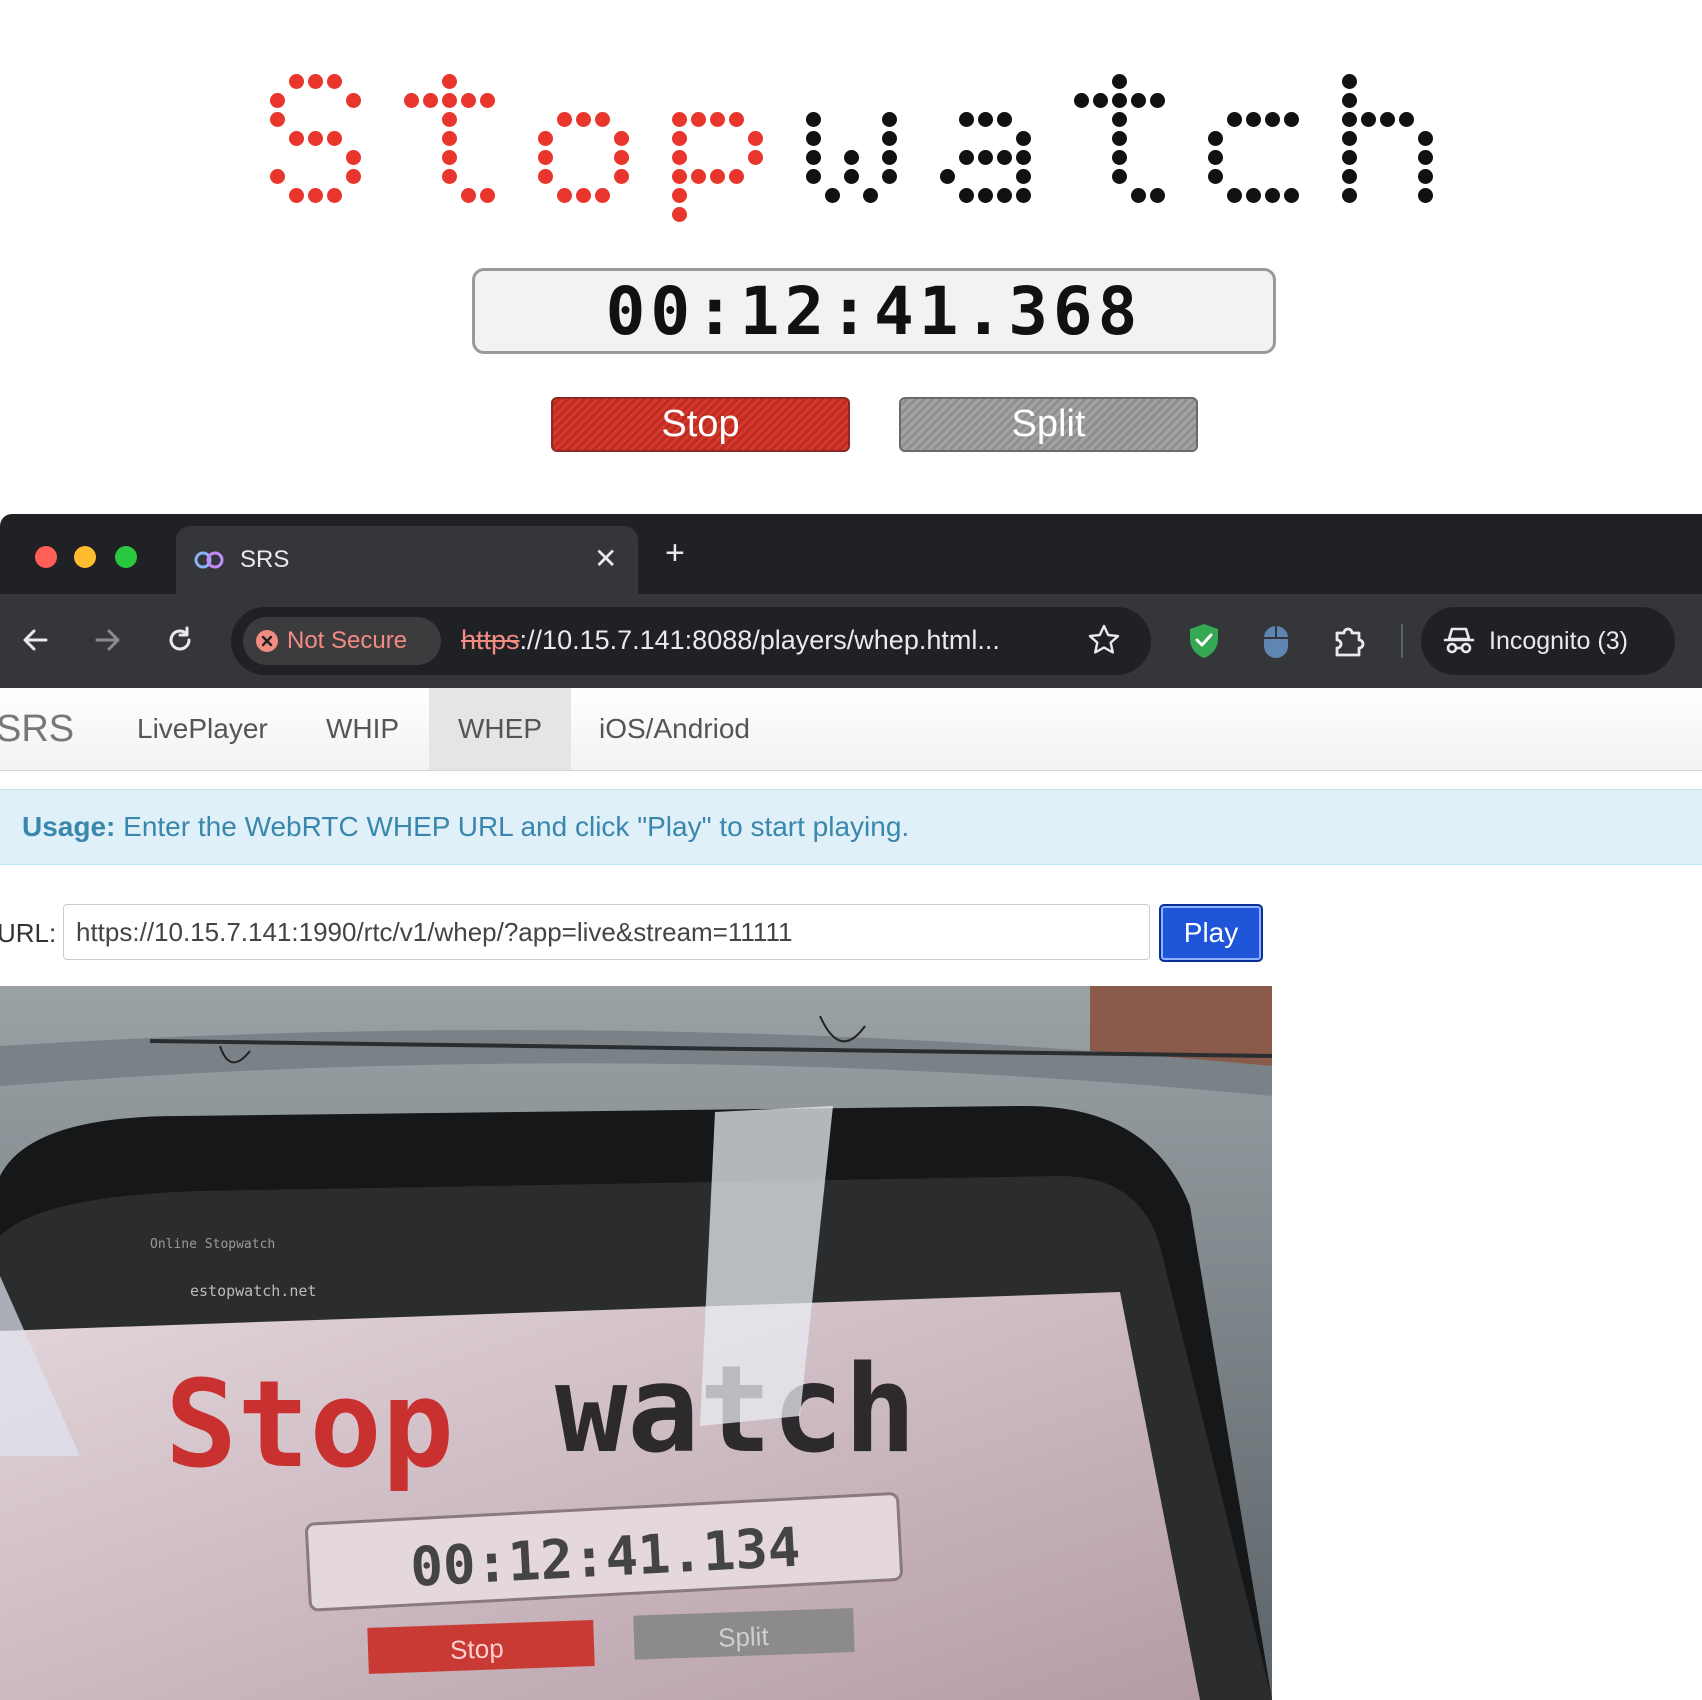 The image size is (1702, 1700). Describe the element at coordinates (36, 640) in the screenshot. I see `back-arrow-icon` at that location.